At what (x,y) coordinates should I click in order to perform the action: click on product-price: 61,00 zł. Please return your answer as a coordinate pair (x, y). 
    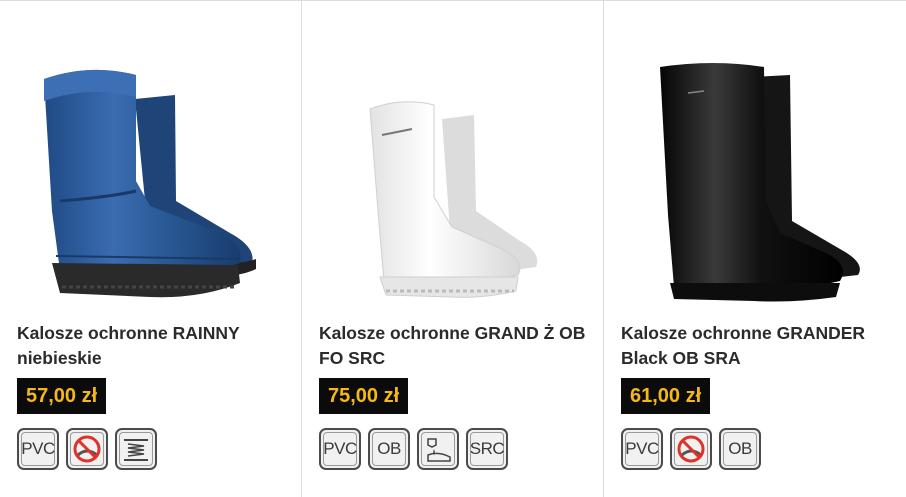
    Looking at the image, I should click on (666, 396).